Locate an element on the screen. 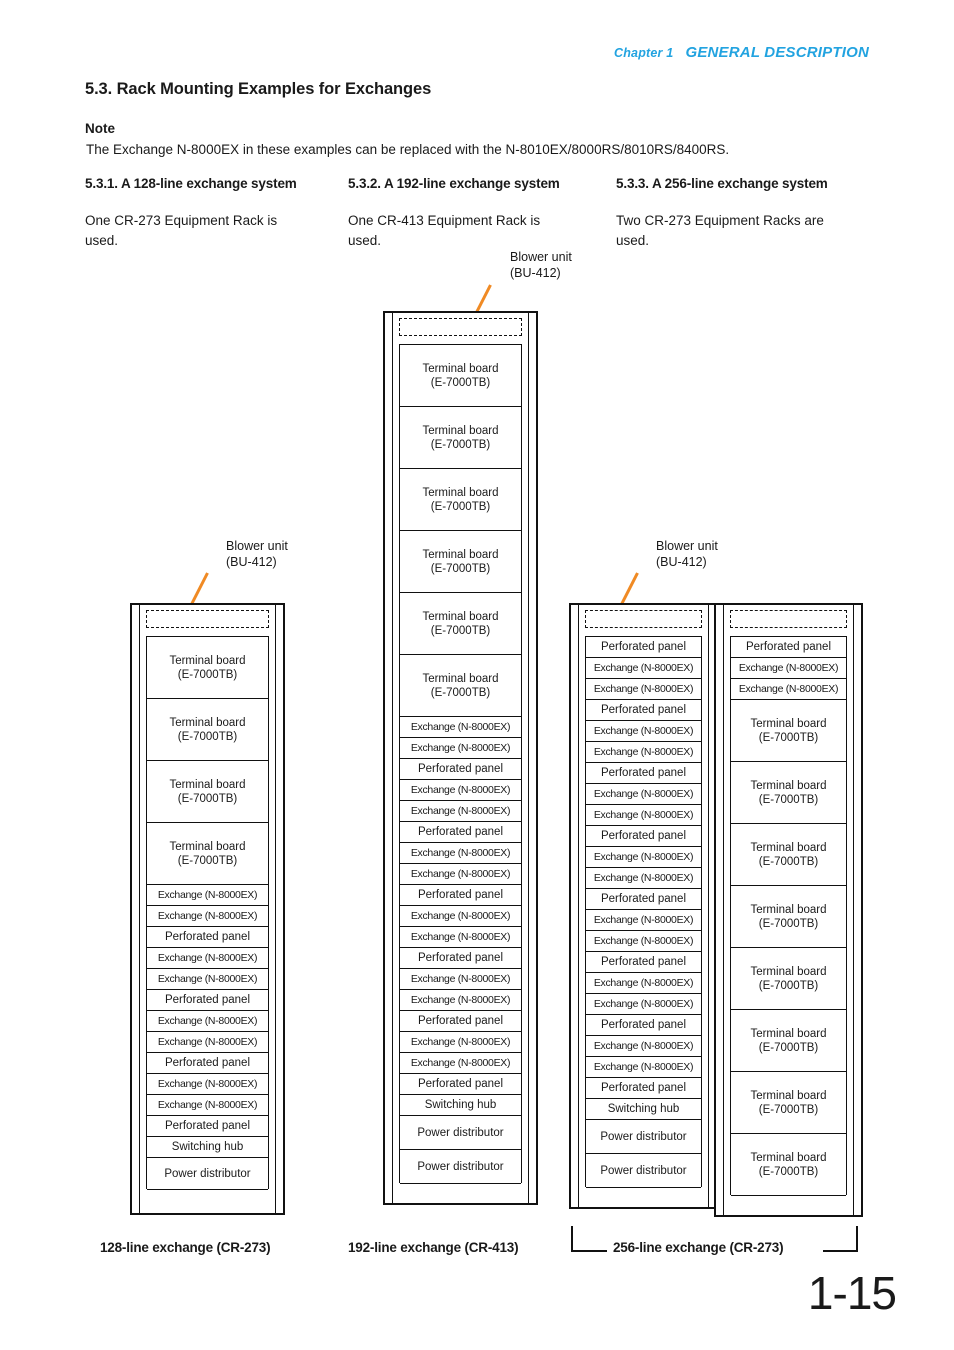 The height and width of the screenshot is (1350, 954). blower-callout-192-line1: Blower unit is located at coordinates (541, 257).